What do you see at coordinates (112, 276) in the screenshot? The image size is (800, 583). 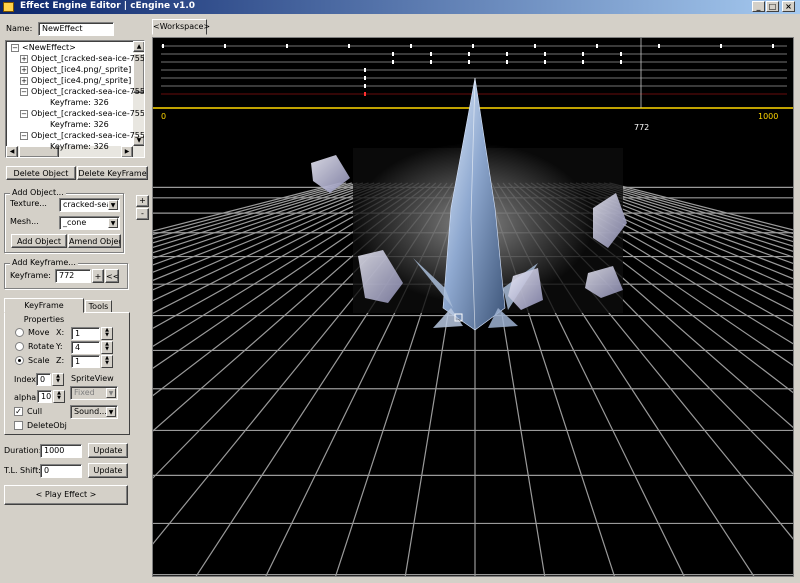 I see `keyframe-rewind-button: <<` at bounding box center [112, 276].